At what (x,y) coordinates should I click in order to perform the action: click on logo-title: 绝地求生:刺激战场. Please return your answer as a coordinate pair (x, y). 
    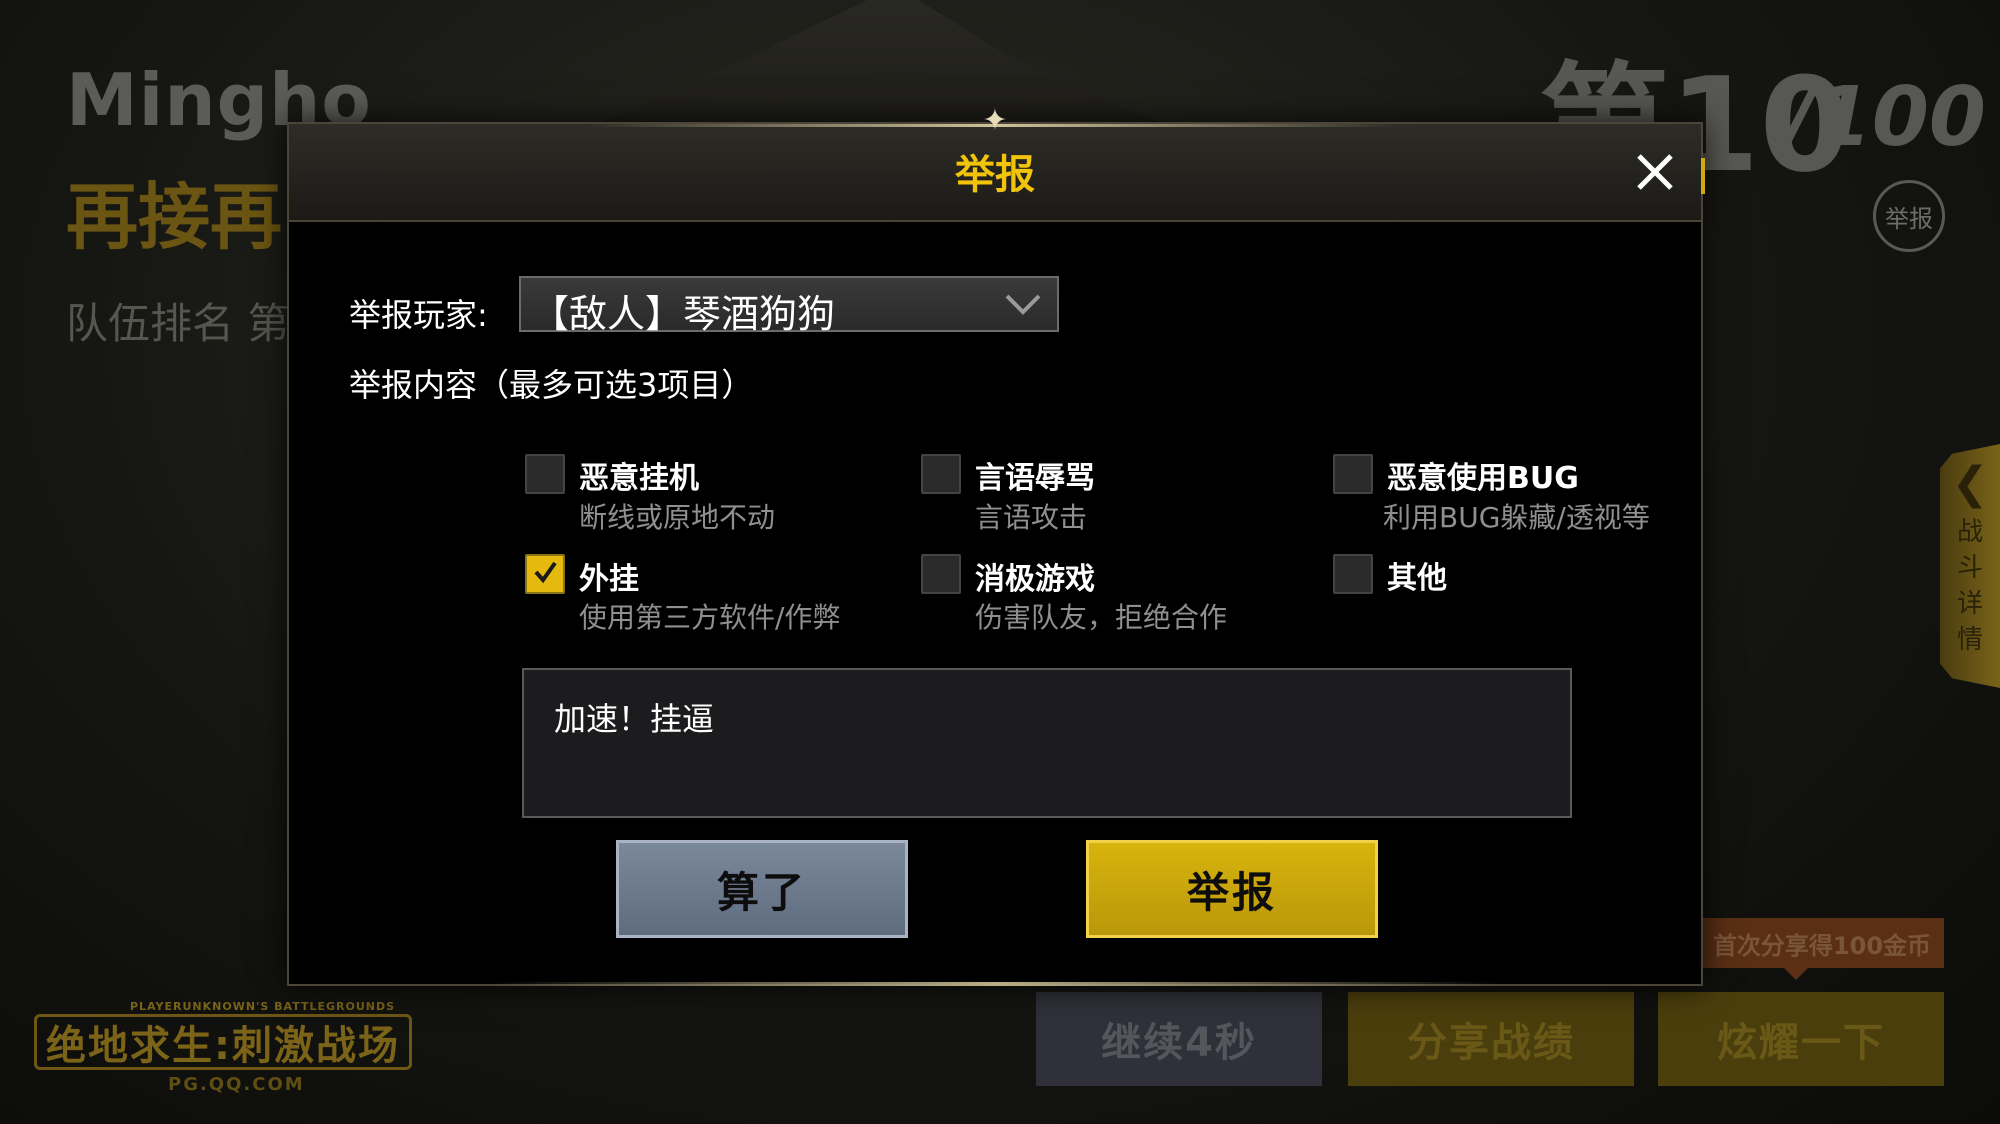
    Looking at the image, I should click on (223, 1042).